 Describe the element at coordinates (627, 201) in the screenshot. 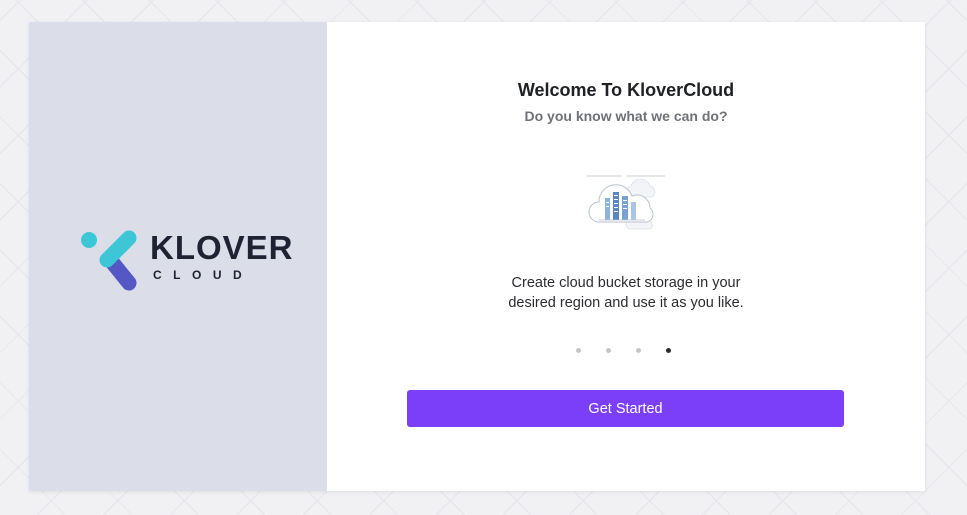

I see `cloud-storage-illustration` at that location.